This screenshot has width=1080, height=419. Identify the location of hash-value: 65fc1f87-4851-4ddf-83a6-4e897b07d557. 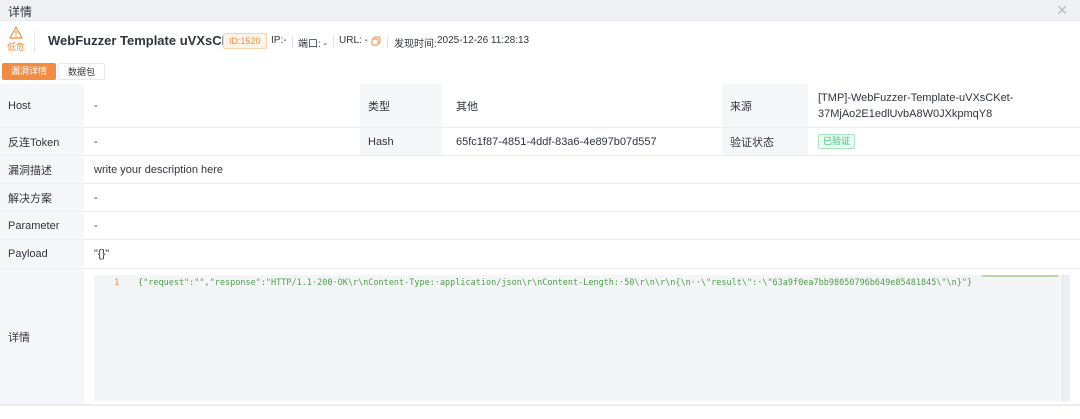
(583, 141).